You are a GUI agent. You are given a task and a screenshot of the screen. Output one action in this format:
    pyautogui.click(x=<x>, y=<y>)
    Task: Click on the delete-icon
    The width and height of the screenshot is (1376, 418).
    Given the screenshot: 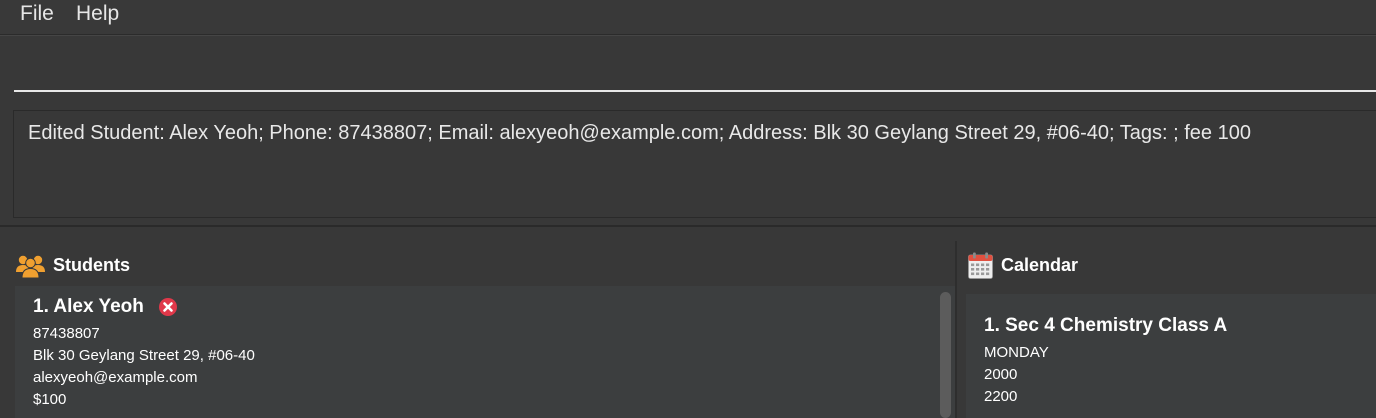 What is the action you would take?
    pyautogui.click(x=168, y=307)
    